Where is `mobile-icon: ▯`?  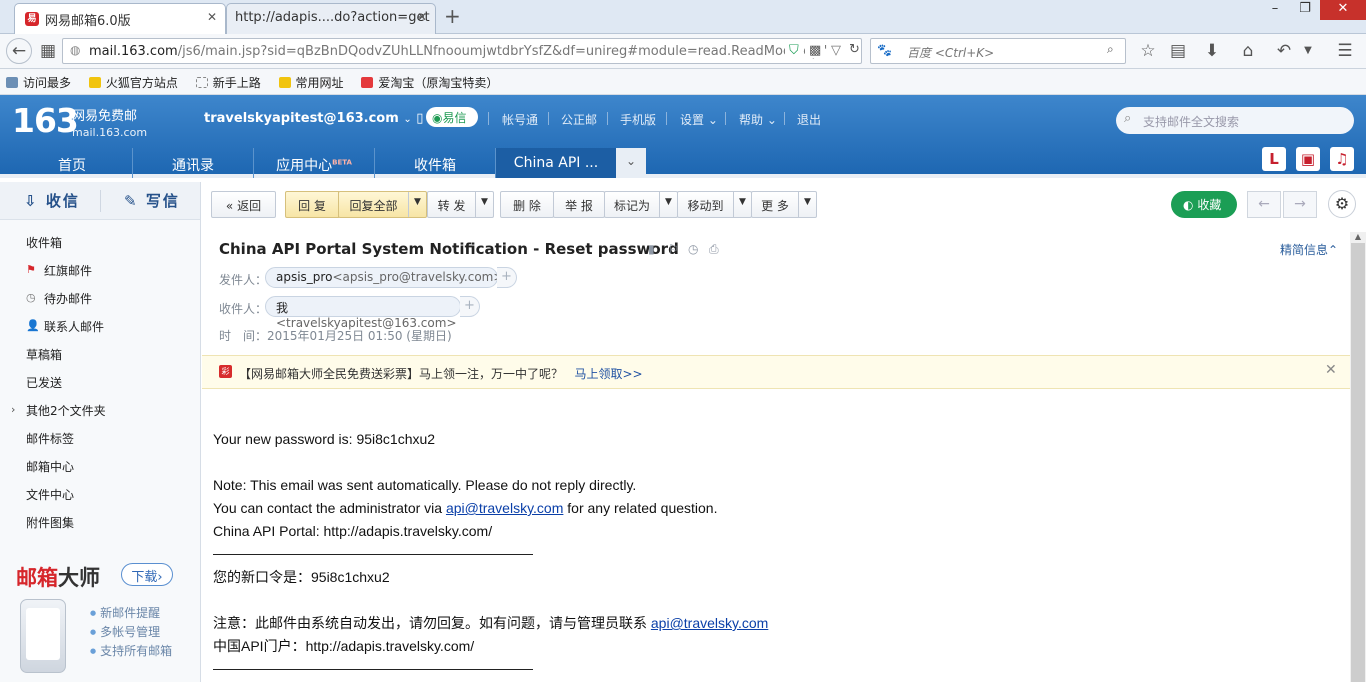
mobile-icon: ▯ is located at coordinates (419, 118).